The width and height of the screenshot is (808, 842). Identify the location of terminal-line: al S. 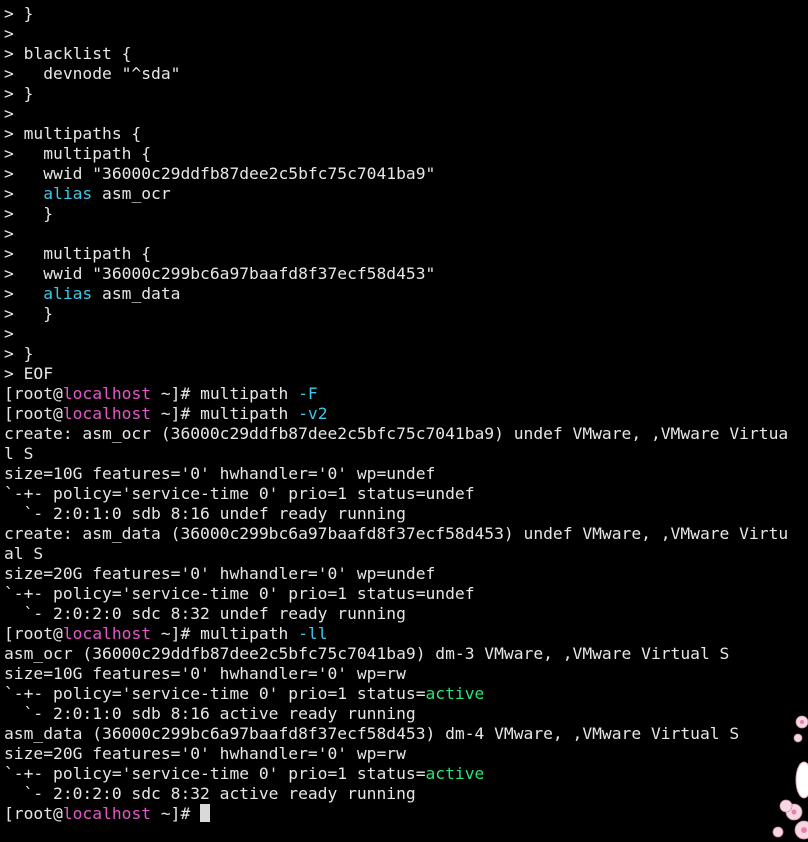
(404, 554).